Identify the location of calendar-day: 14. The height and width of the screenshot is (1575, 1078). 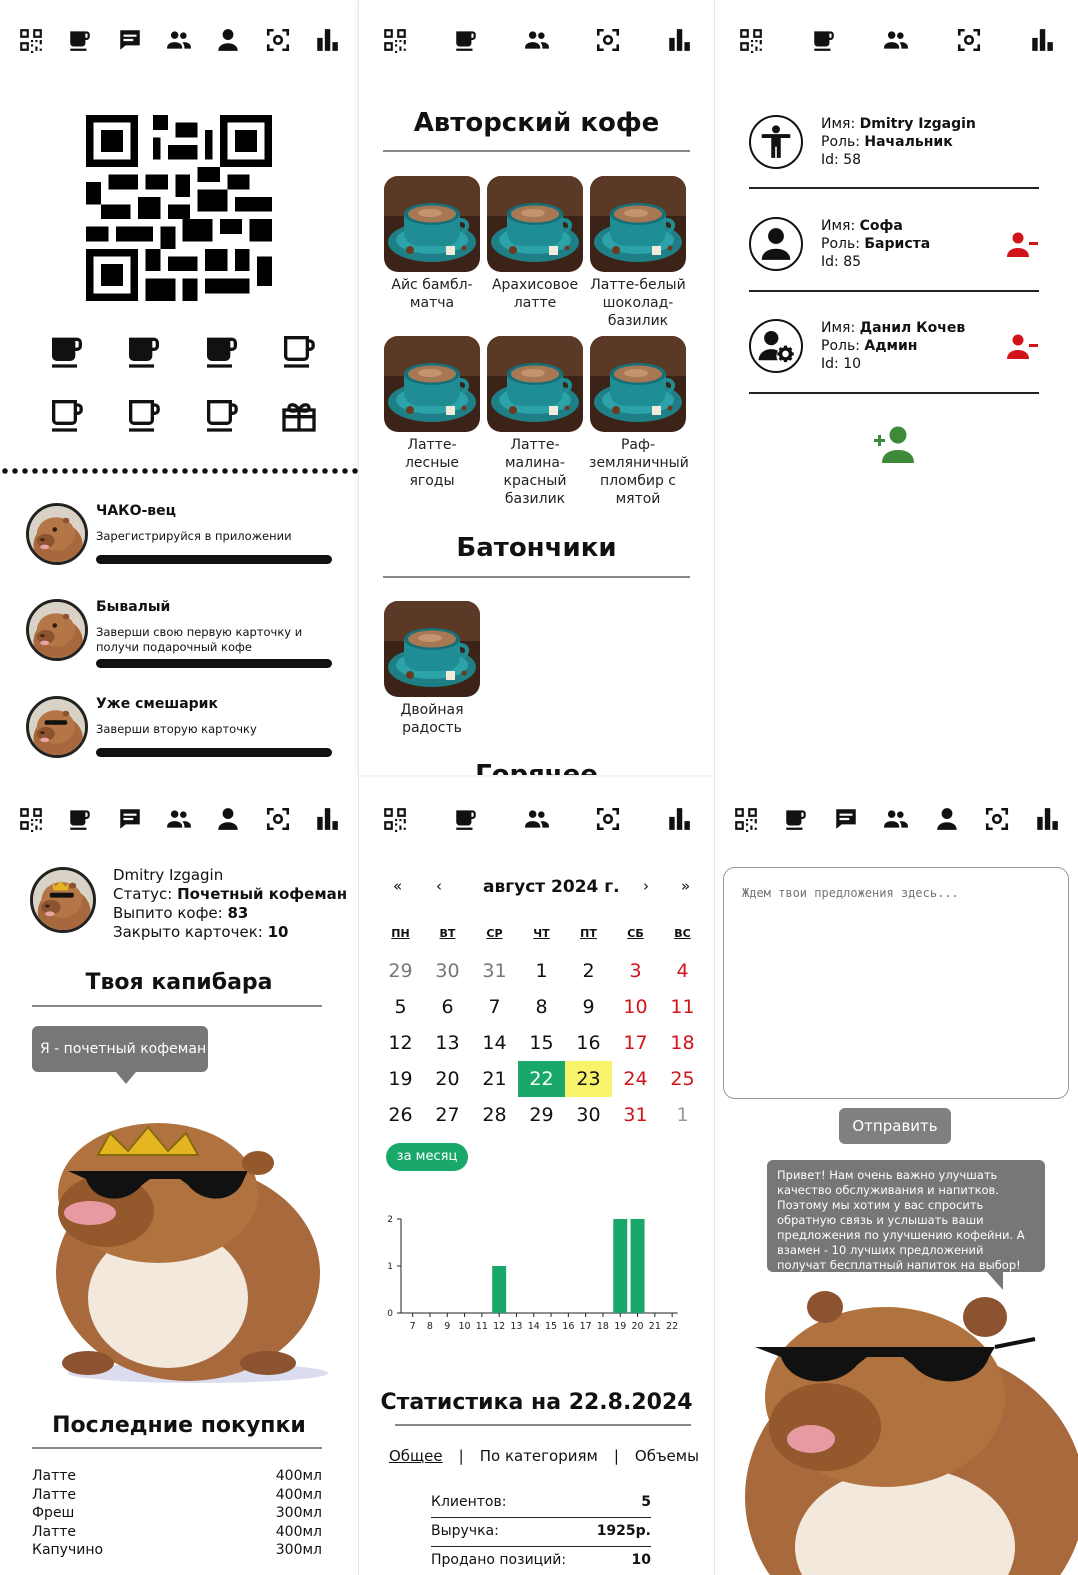
(494, 1043).